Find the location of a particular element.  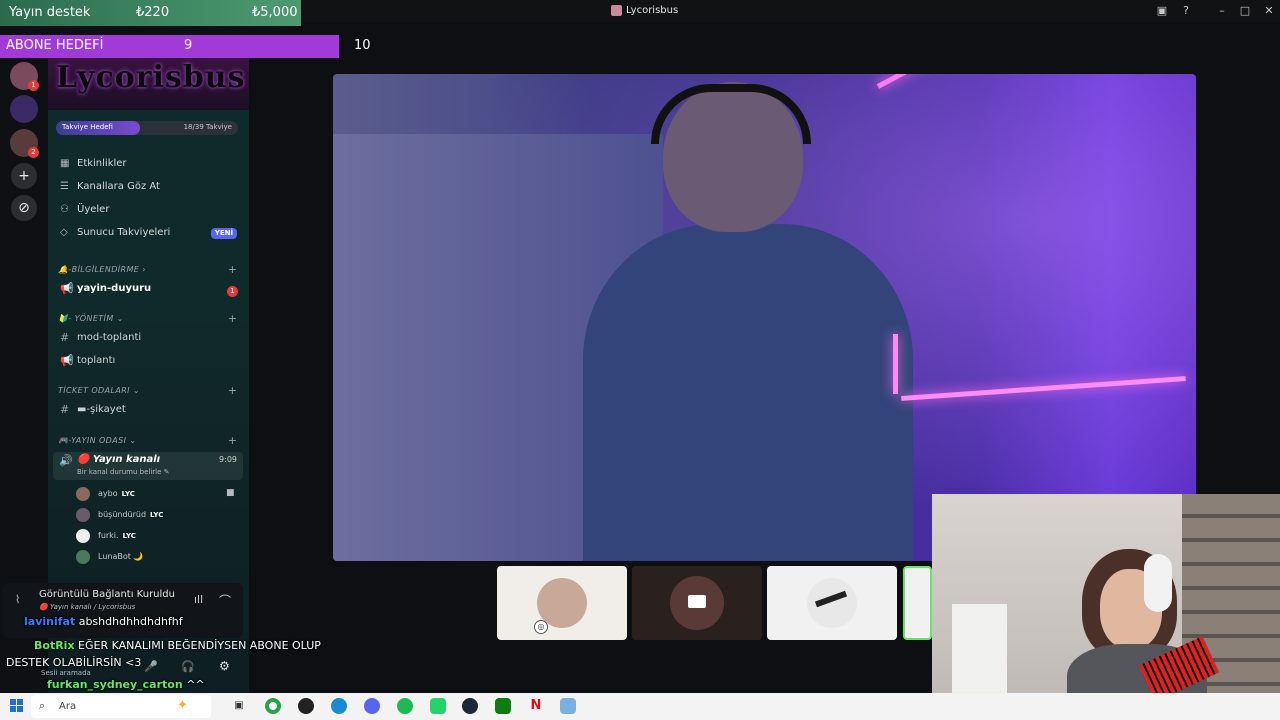

settings-gear-icon: ⚙ is located at coordinates (224, 666).